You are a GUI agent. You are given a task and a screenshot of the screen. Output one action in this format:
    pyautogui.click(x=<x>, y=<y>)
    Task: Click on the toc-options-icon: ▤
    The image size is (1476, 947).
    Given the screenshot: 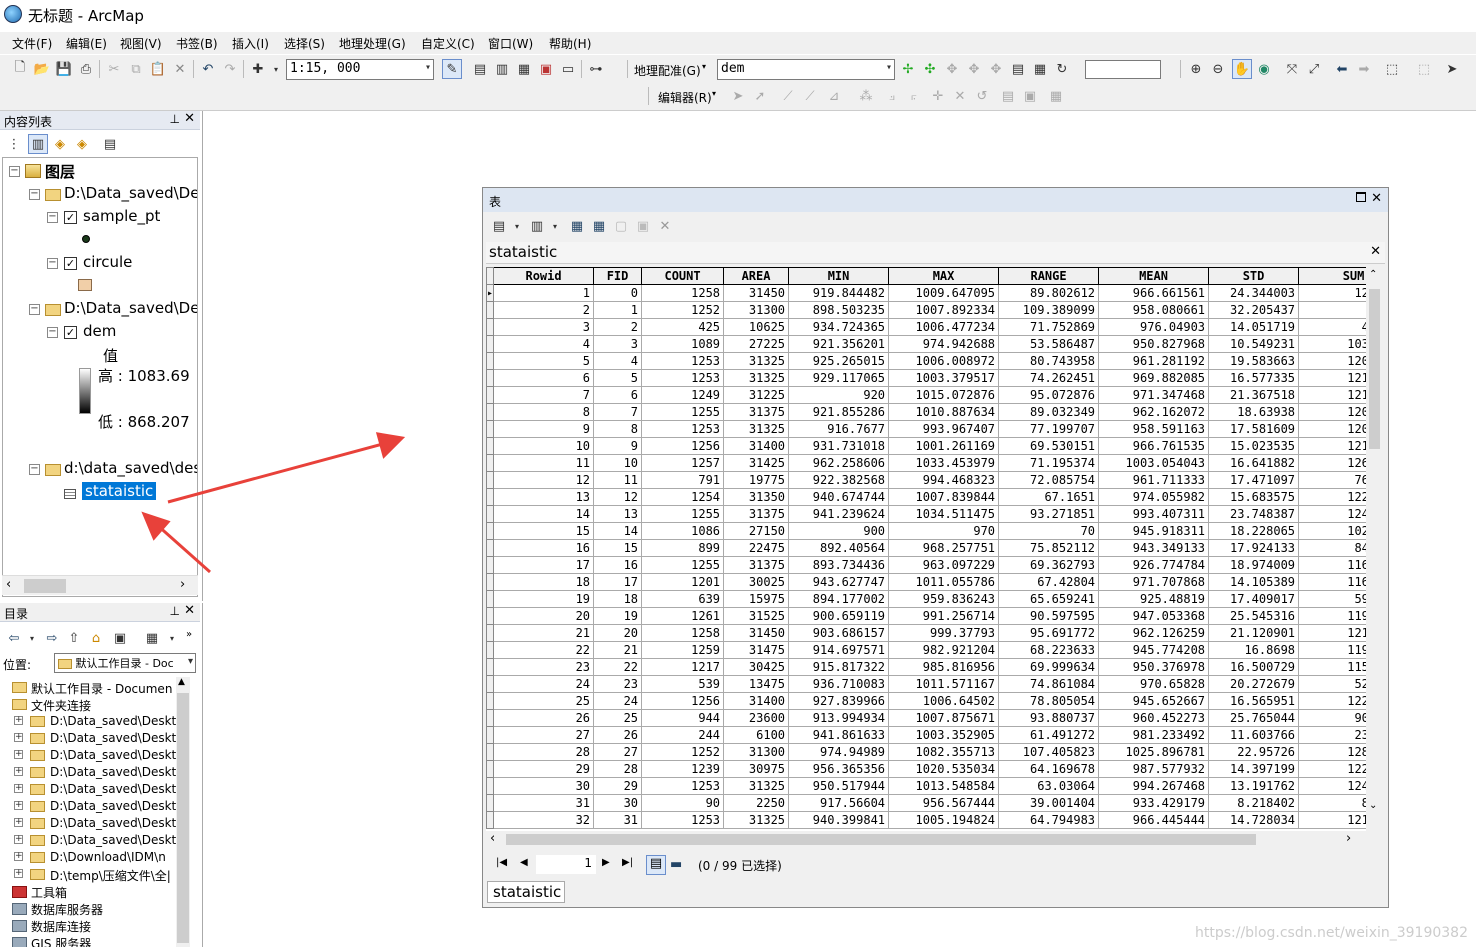 What is the action you would take?
    pyautogui.click(x=110, y=144)
    